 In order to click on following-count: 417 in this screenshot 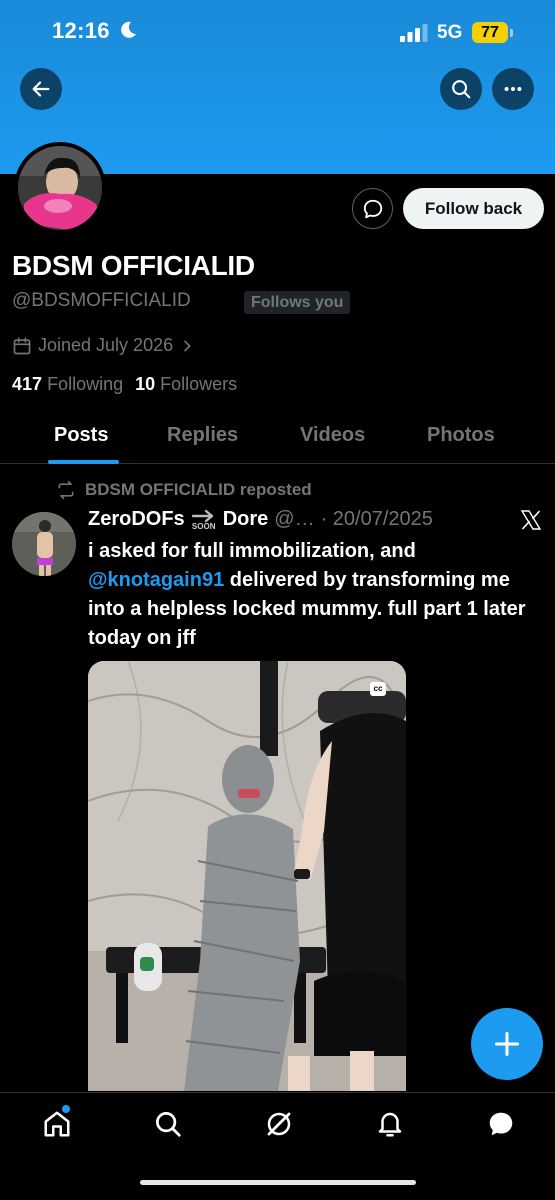, I will do `click(27, 384)`.